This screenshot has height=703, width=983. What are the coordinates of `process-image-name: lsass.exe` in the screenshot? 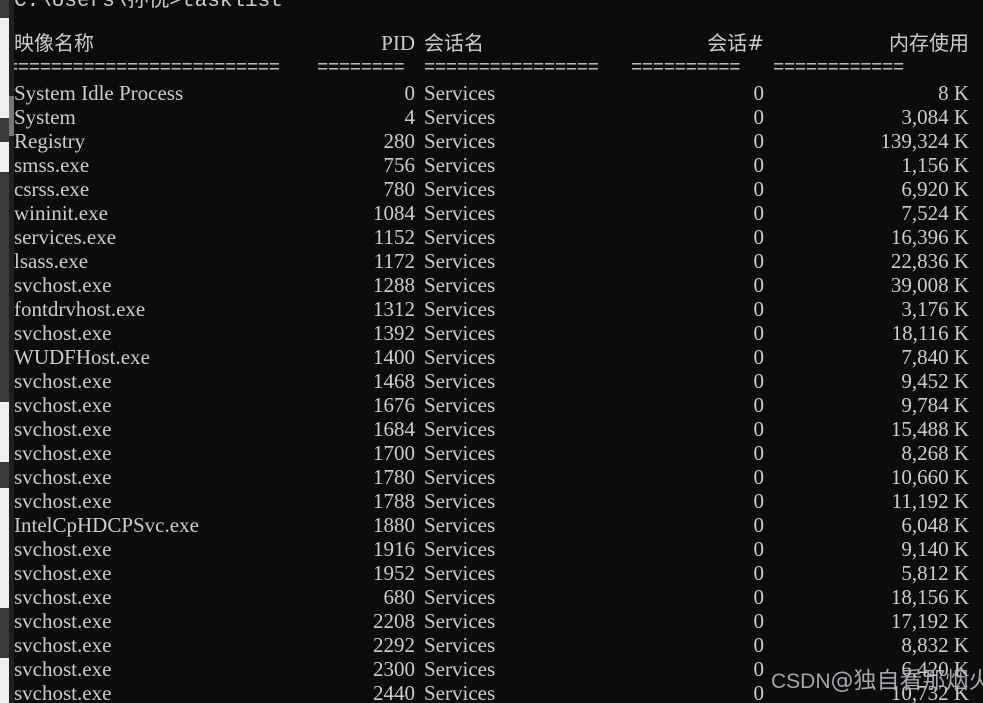 It's located at (51, 261).